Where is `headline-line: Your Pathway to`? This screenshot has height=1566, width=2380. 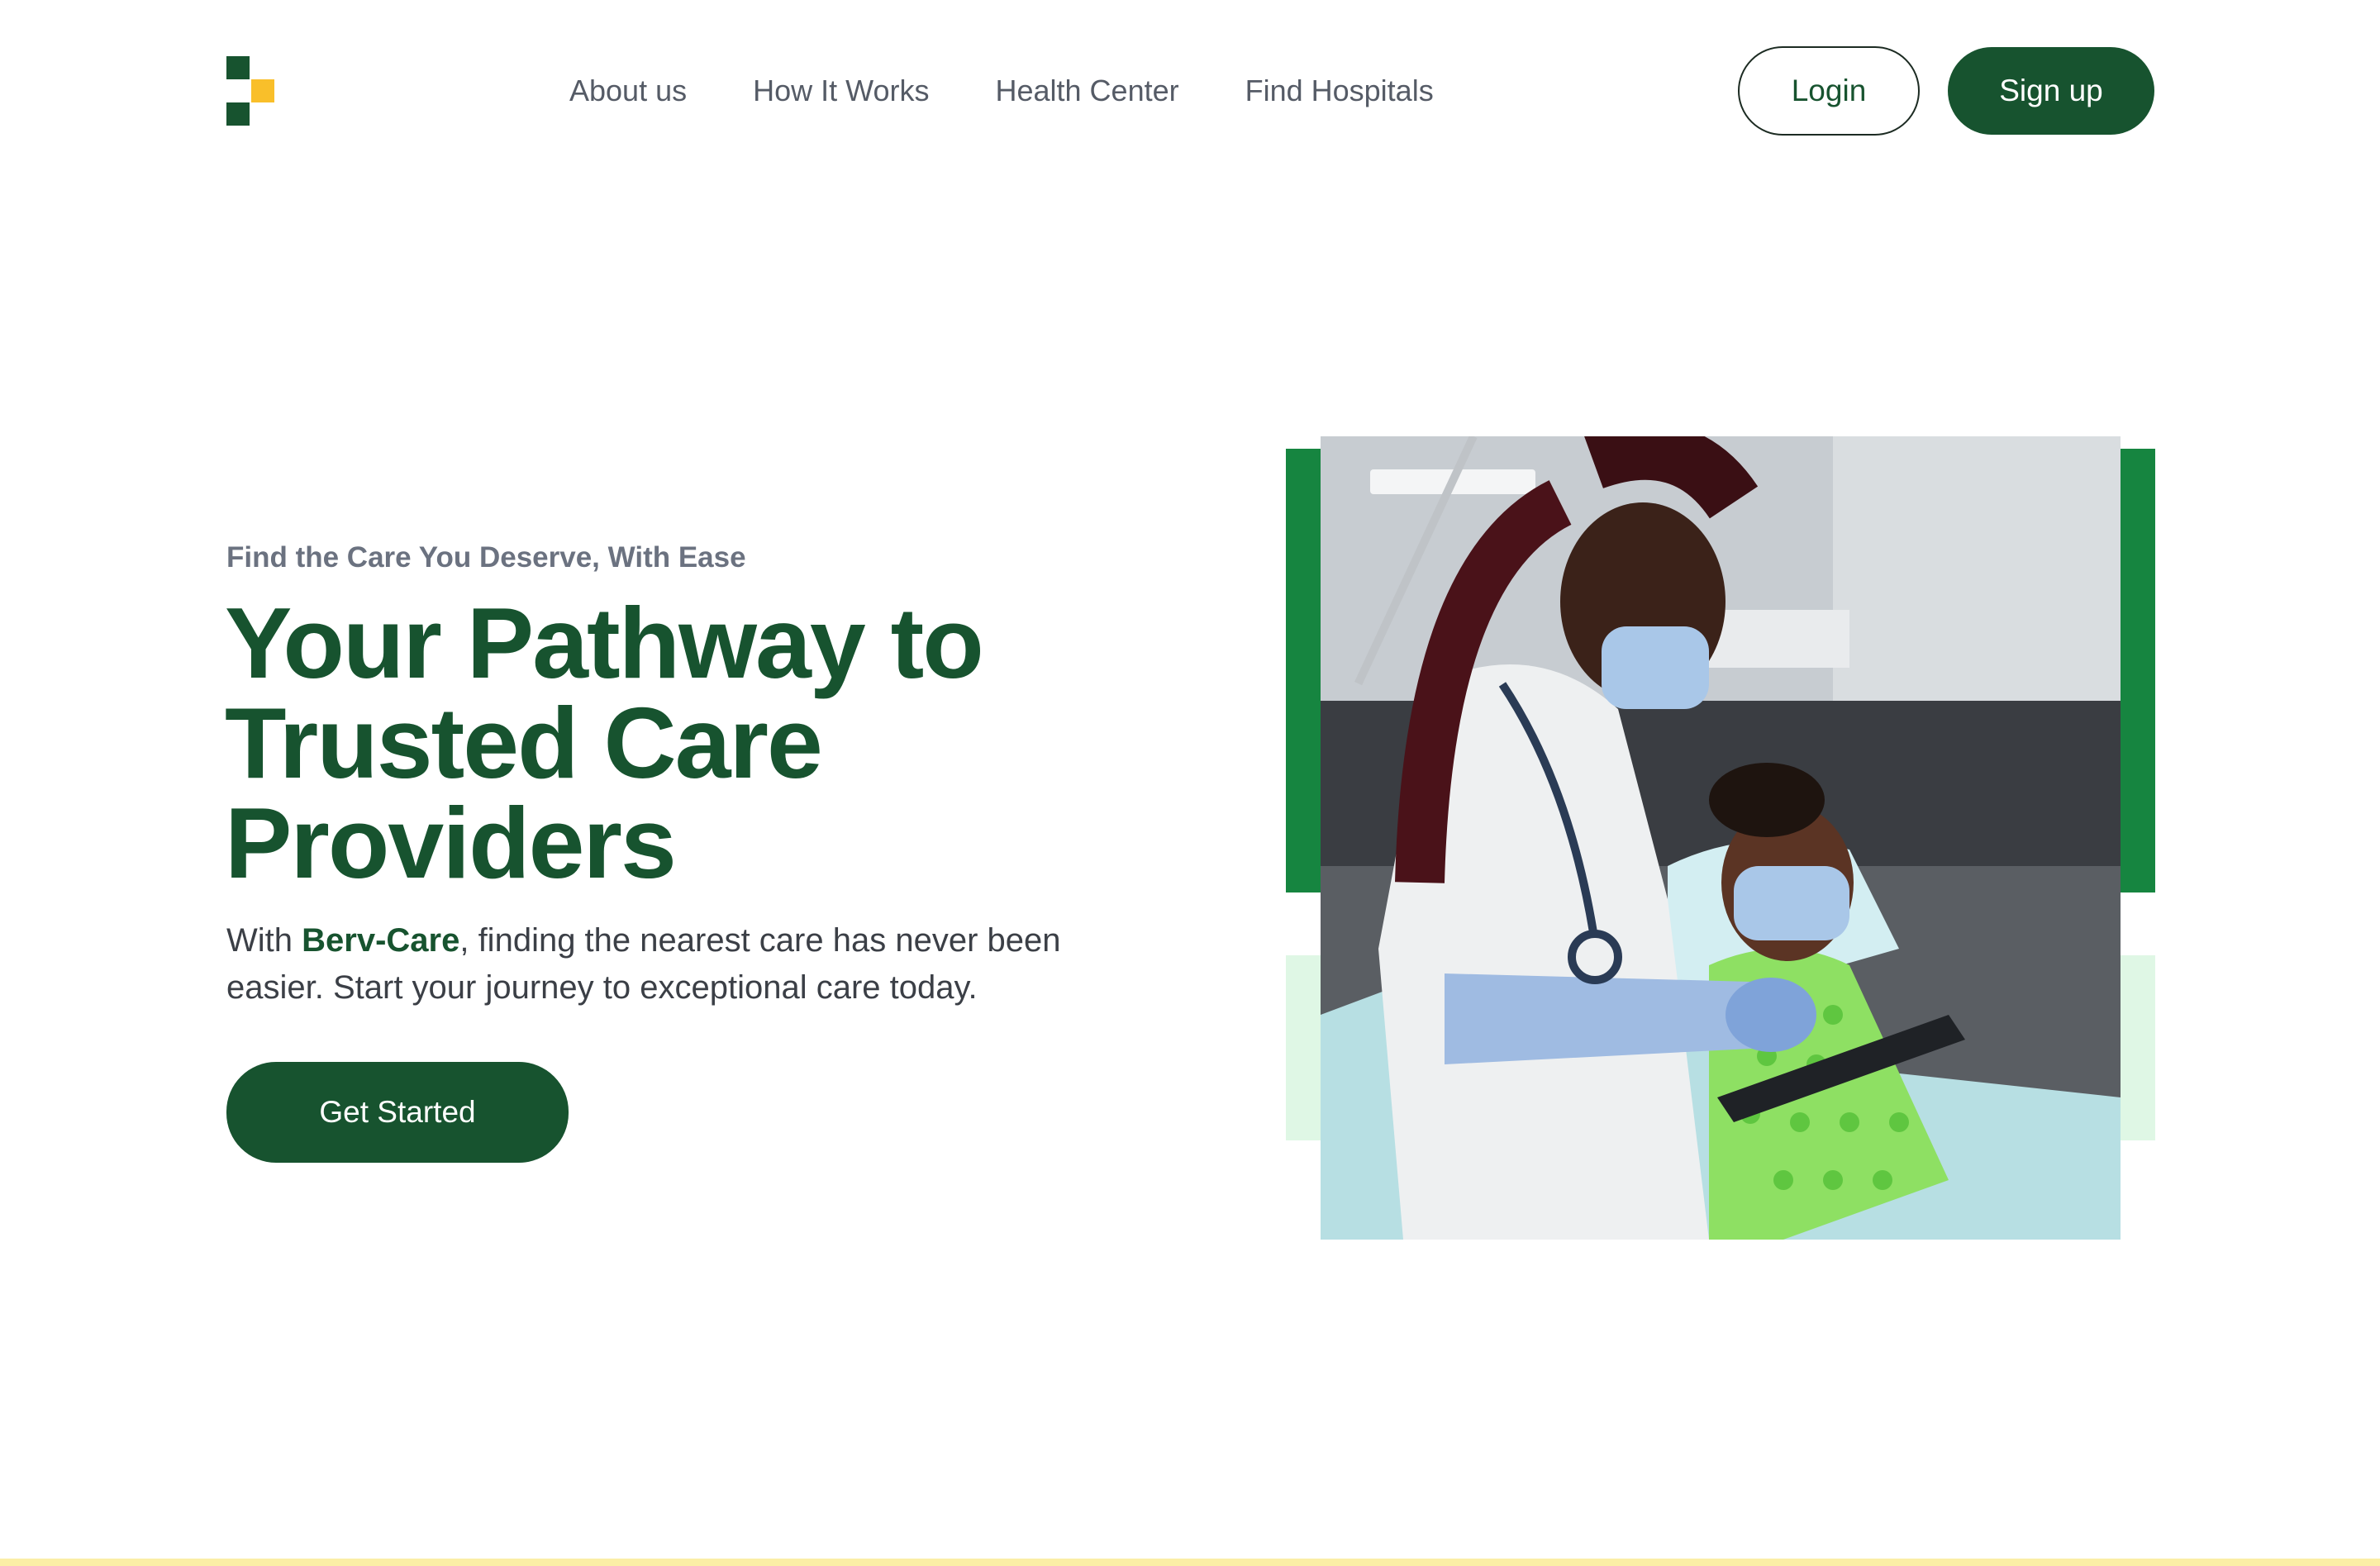 headline-line: Your Pathway to is located at coordinates (604, 643).